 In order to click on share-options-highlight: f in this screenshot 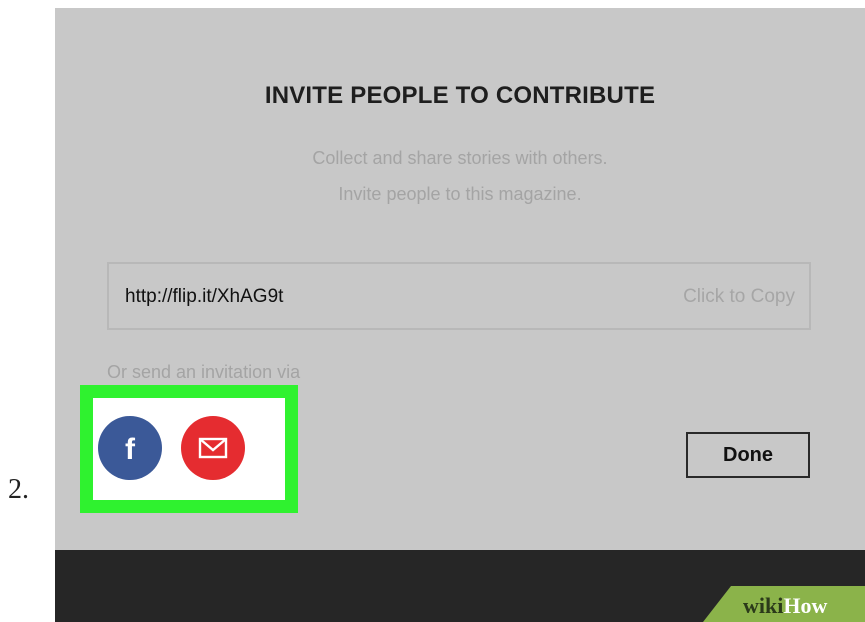, I will do `click(189, 449)`.